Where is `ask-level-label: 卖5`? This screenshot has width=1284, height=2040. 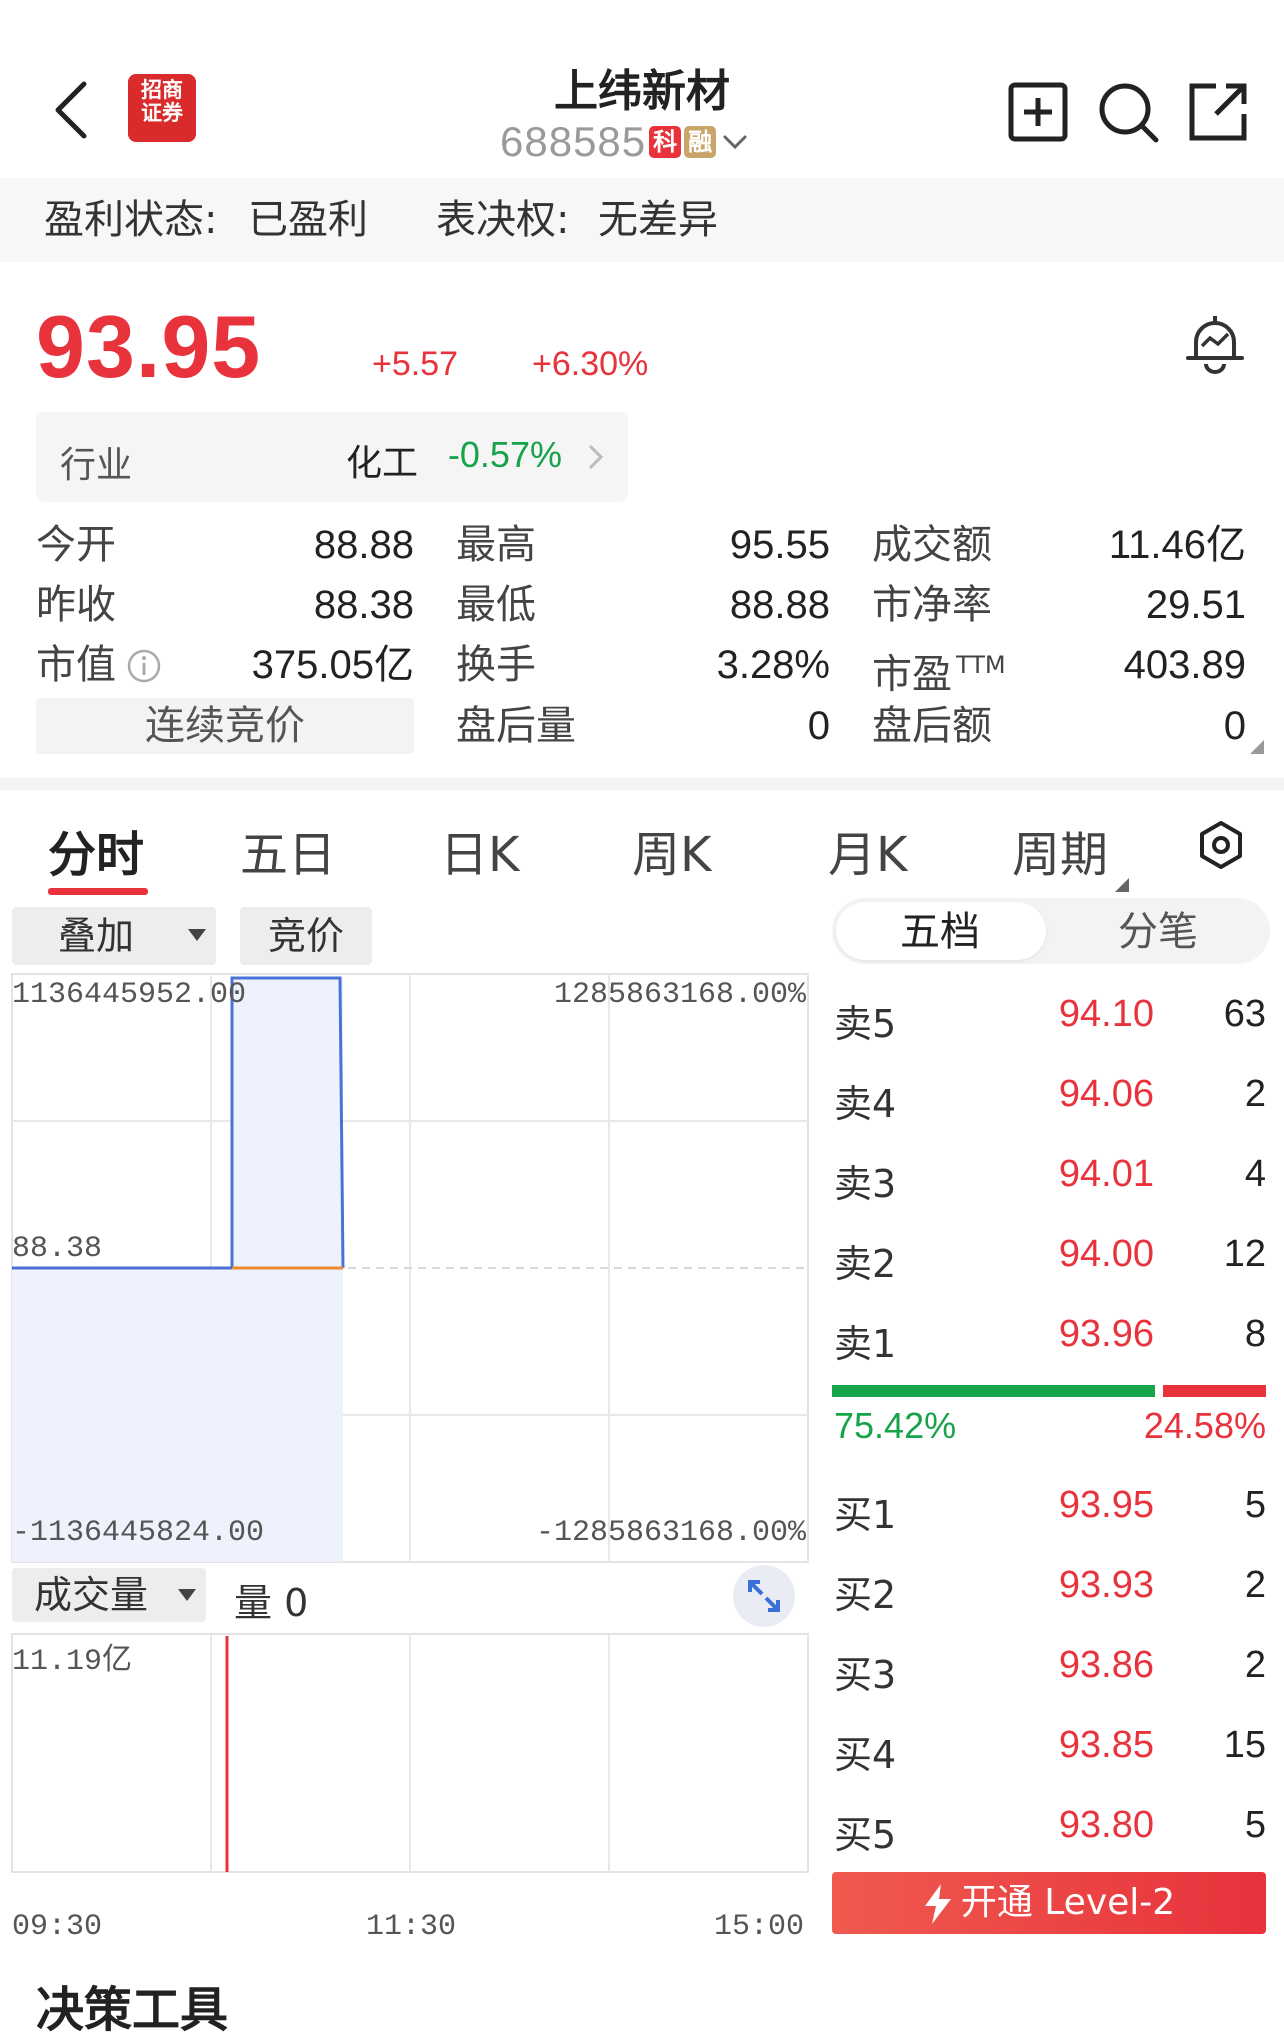
ask-level-label: 卖5 is located at coordinates (865, 1024).